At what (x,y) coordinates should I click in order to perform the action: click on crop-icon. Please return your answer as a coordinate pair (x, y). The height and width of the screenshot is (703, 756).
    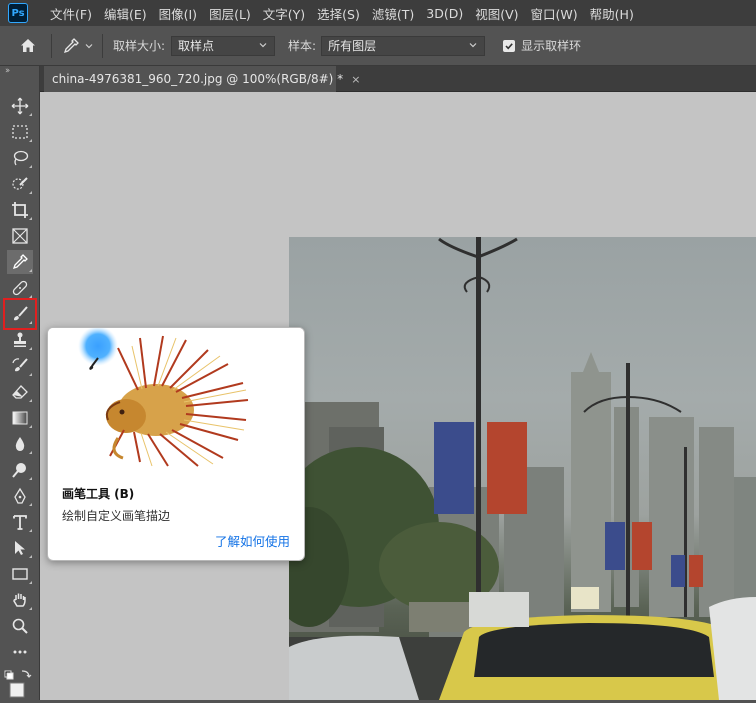
    Looking at the image, I should click on (20, 210).